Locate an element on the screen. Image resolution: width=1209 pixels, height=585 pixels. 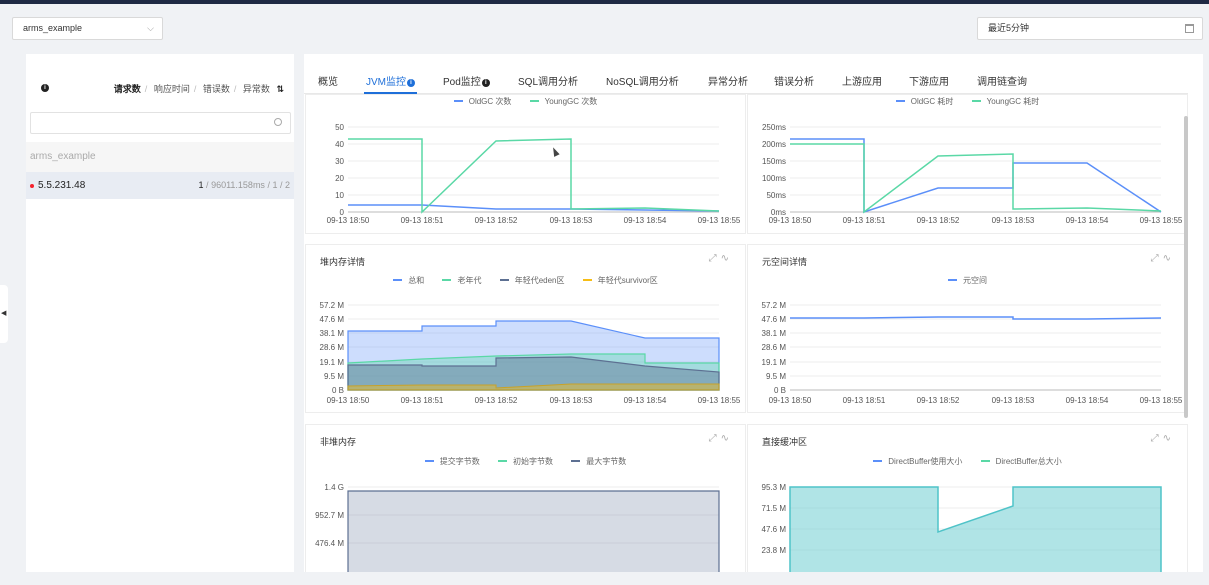
y-tick: 95.3 M is located at coordinates (774, 487).